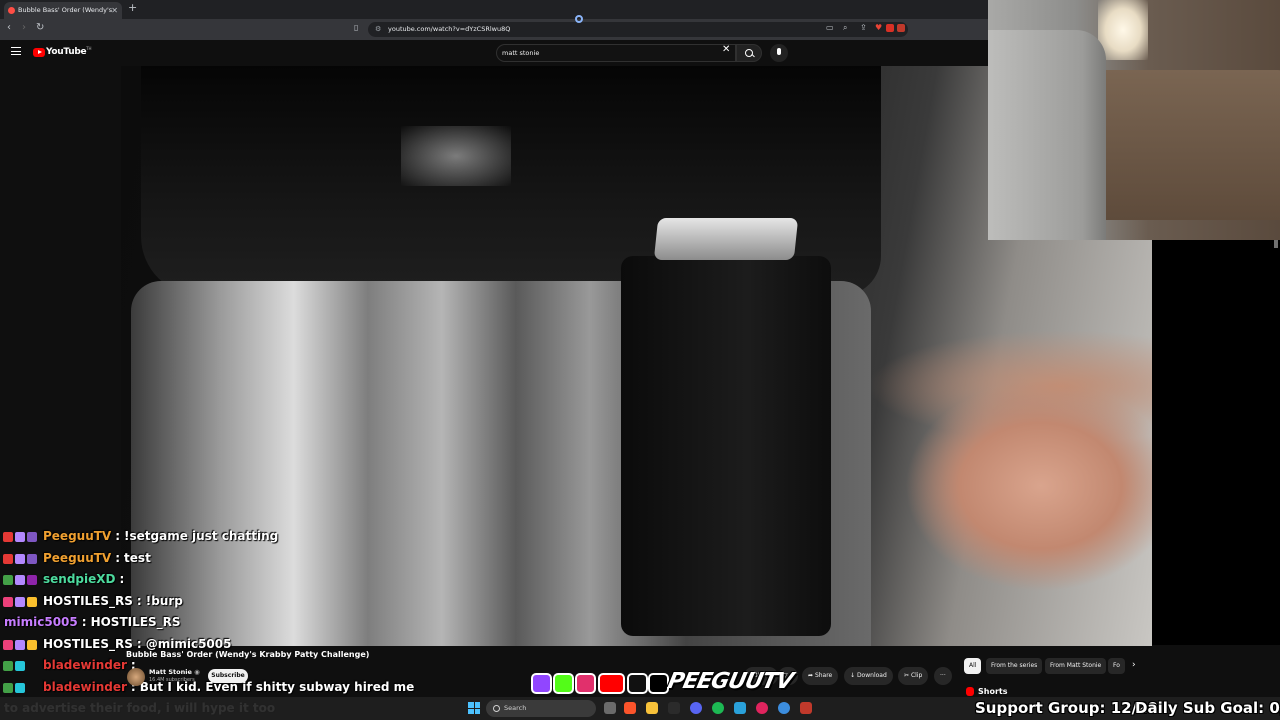  What do you see at coordinates (378, 29) in the screenshot?
I see `site-info-icon: ⚙` at bounding box center [378, 29].